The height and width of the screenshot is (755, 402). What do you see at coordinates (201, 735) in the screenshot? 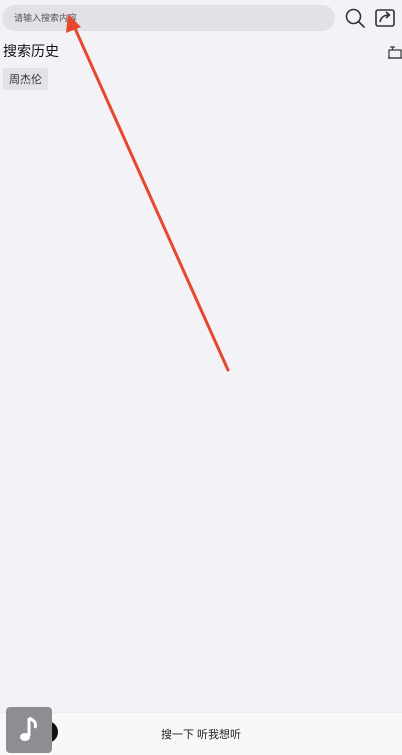
I see `player-slogan: 搜一下 听我想听` at bounding box center [201, 735].